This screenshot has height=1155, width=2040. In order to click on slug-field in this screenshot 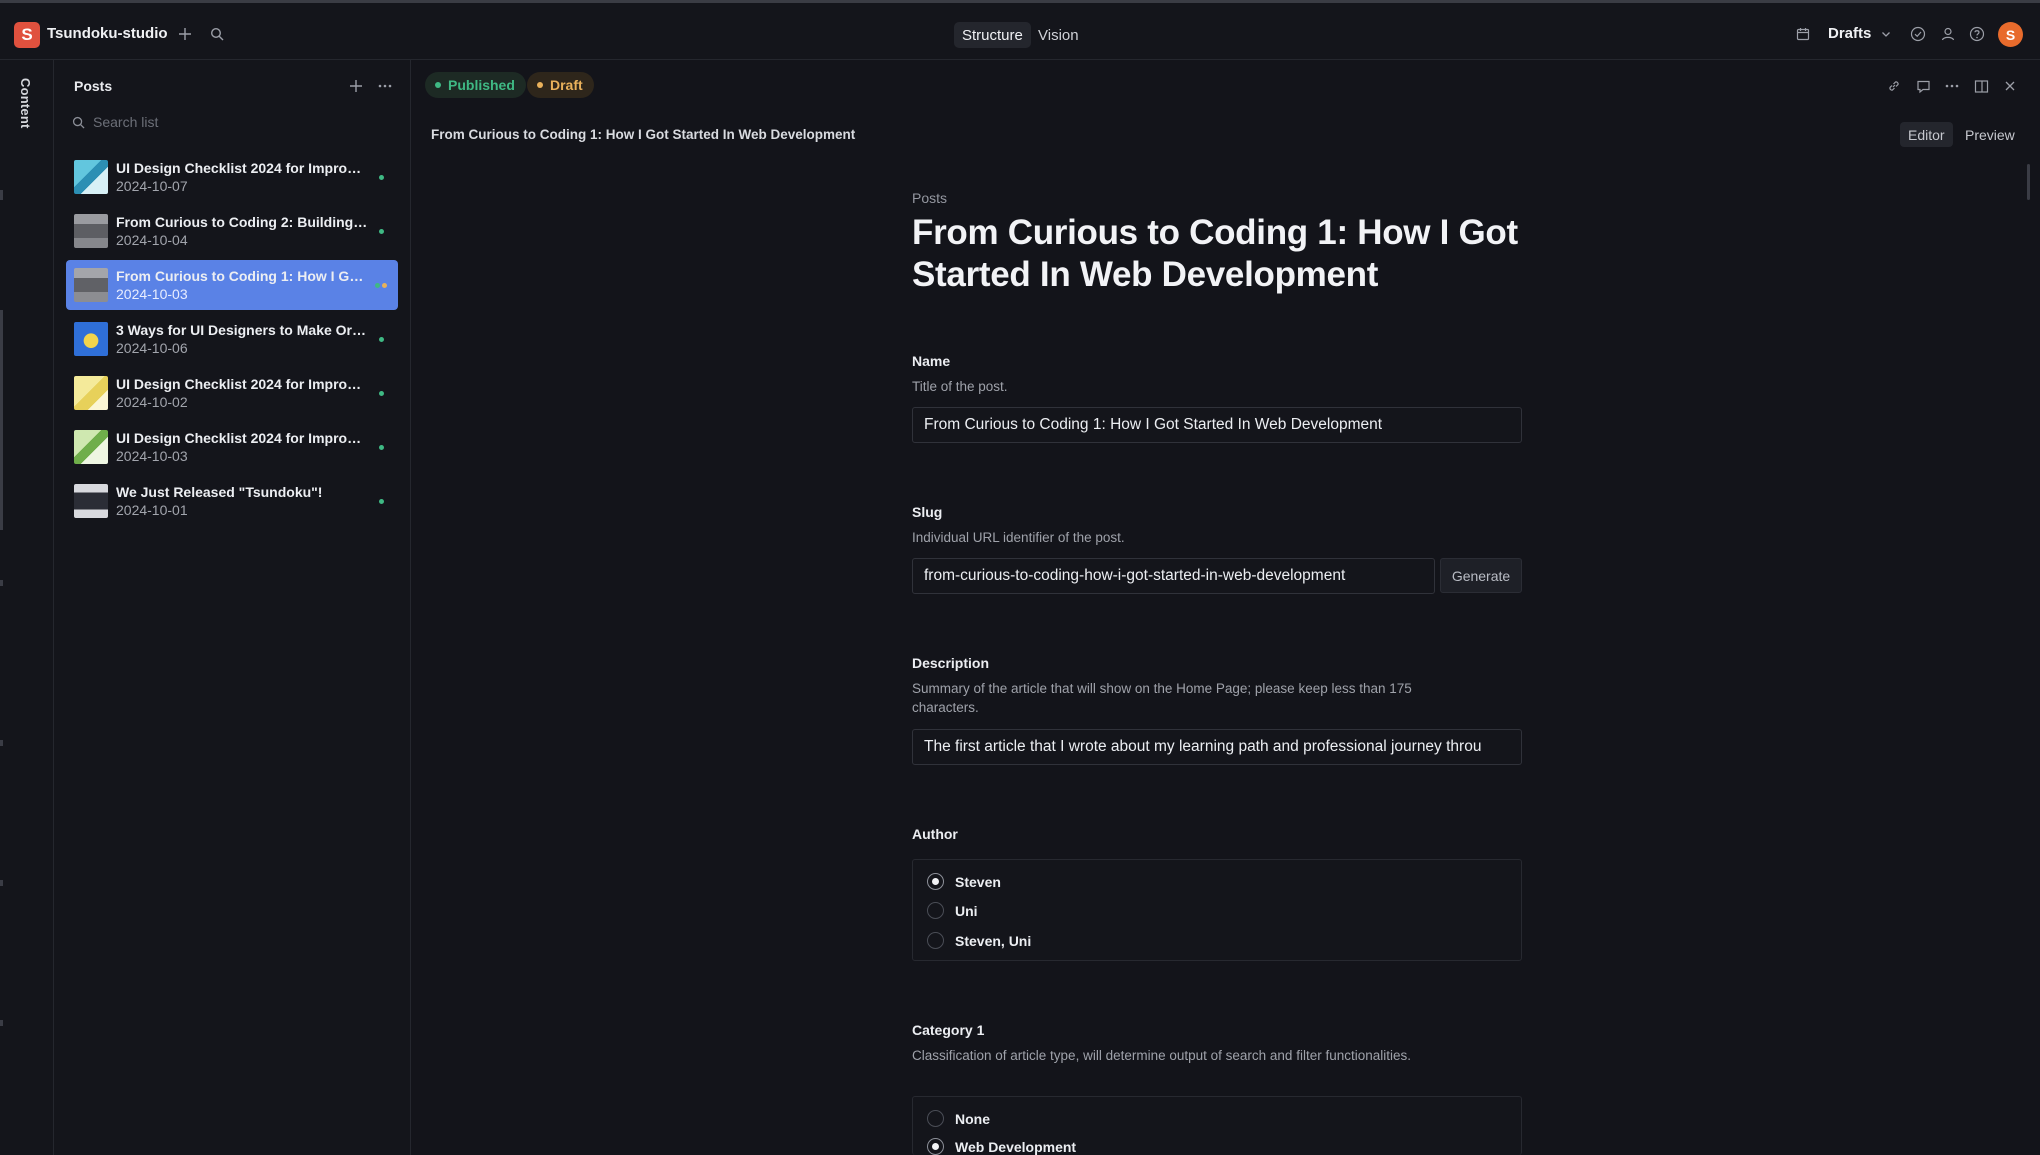, I will do `click(1173, 576)`.